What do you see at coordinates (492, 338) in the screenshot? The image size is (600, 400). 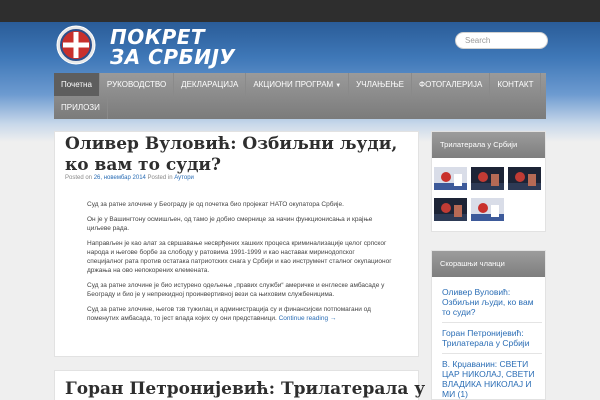 I see `recent-post-link: Горан Петронијевић: Трилатерала у Србији` at bounding box center [492, 338].